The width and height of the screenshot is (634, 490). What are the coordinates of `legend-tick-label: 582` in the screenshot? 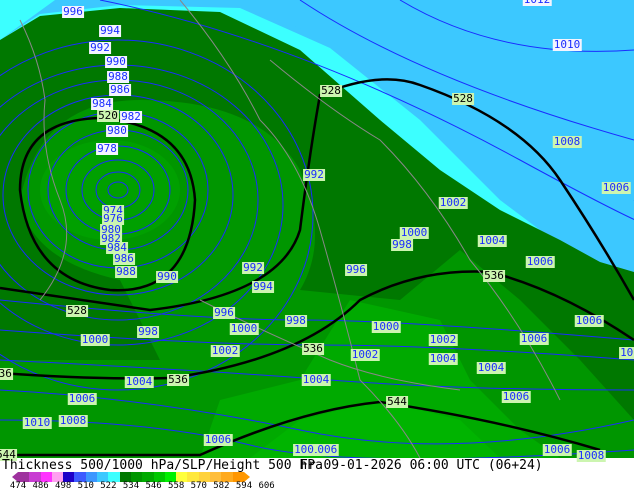 It's located at (221, 485).